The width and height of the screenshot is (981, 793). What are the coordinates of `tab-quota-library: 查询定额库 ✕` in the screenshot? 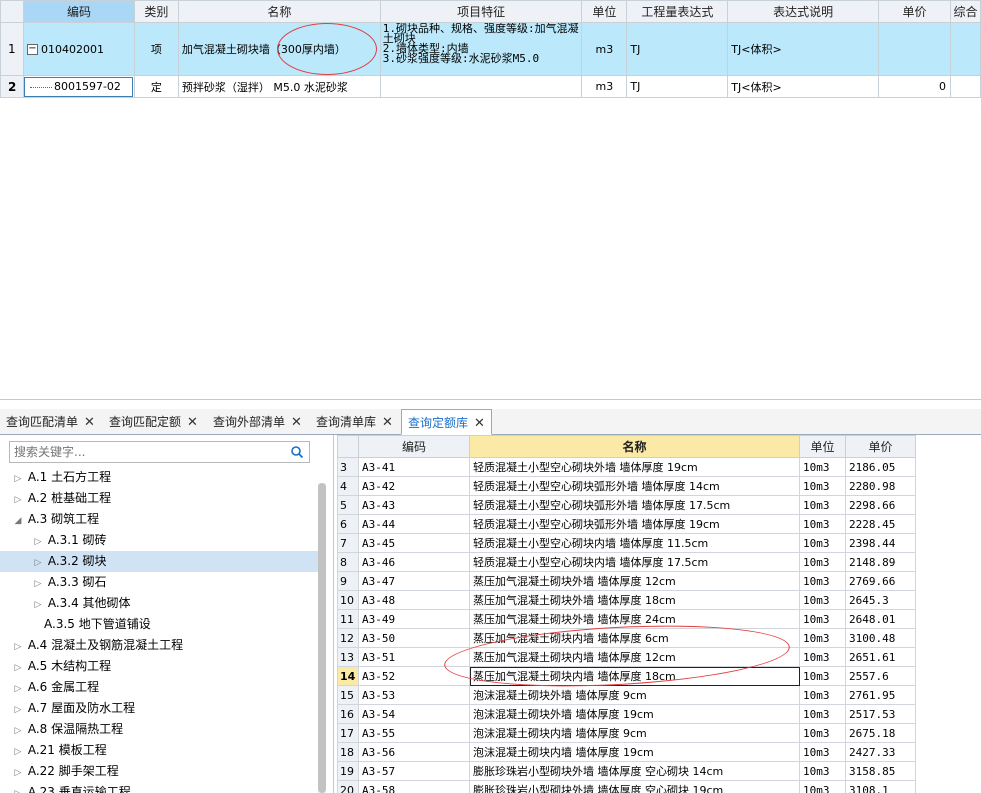 It's located at (446, 422).